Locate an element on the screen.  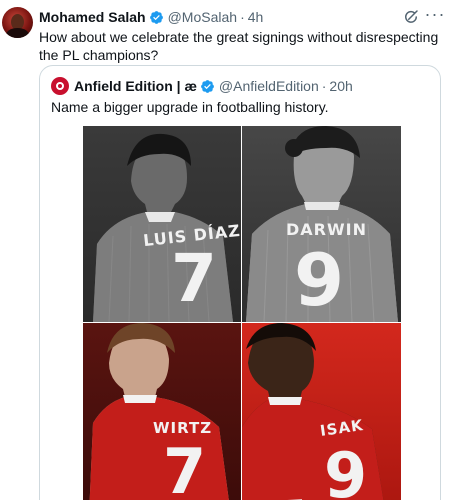
player-panel-darwin: DARWIN 9 is located at coordinates (321, 224).